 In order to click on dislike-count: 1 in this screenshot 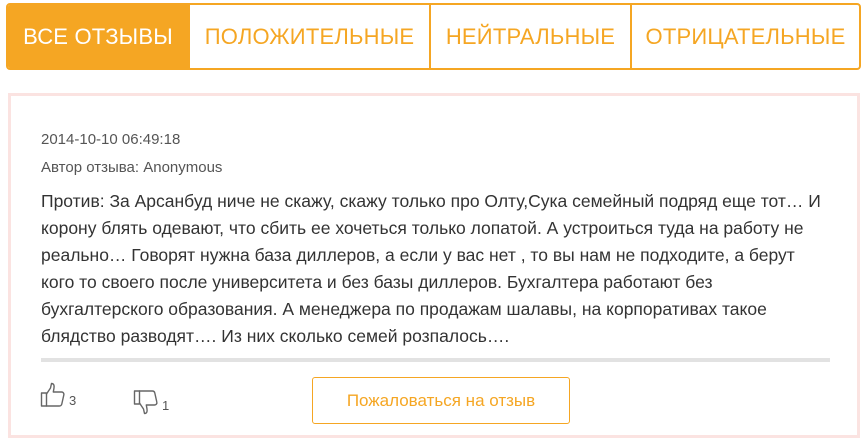, I will do `click(166, 405)`.